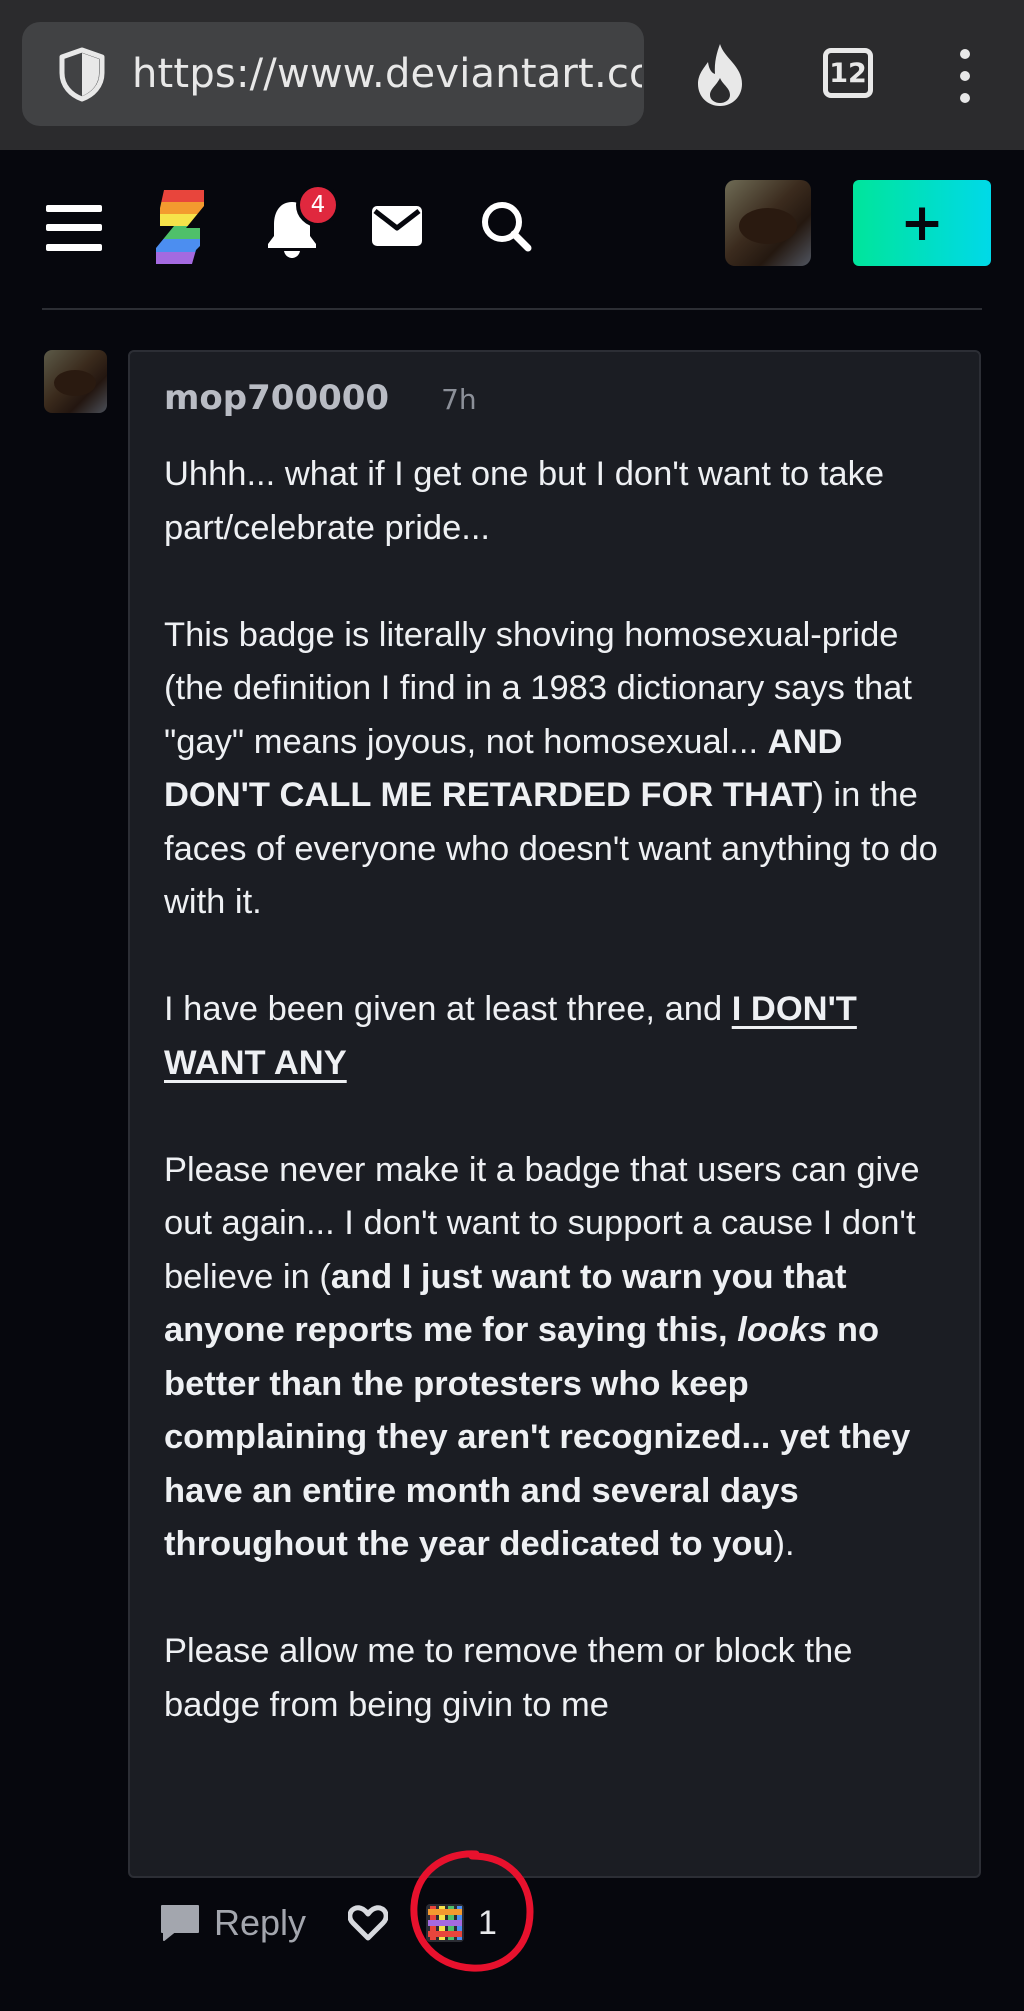  I want to click on comment-italic-text: looks, so click(782, 1330).